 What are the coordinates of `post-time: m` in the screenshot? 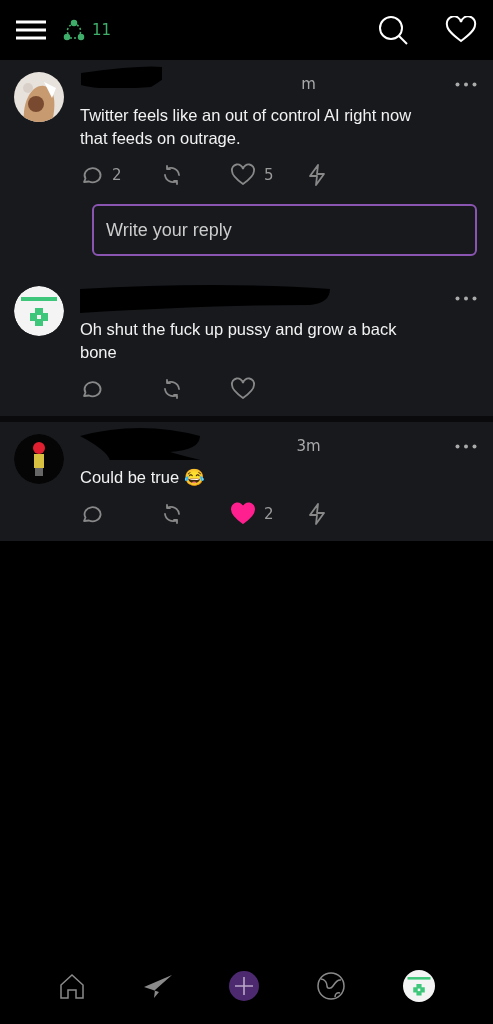 It's located at (308, 84).